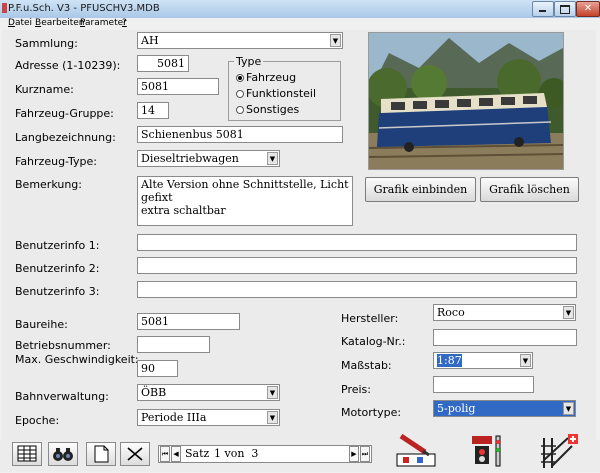 This screenshot has height=473, width=600. I want to click on next-record-button: ▶, so click(354, 454).